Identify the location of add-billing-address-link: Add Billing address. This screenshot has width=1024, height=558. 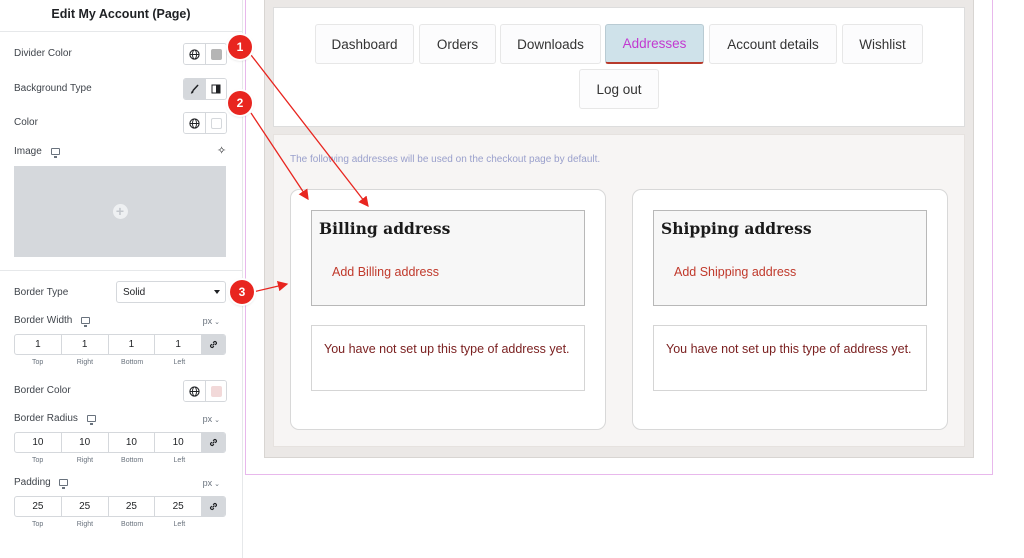
(385, 272).